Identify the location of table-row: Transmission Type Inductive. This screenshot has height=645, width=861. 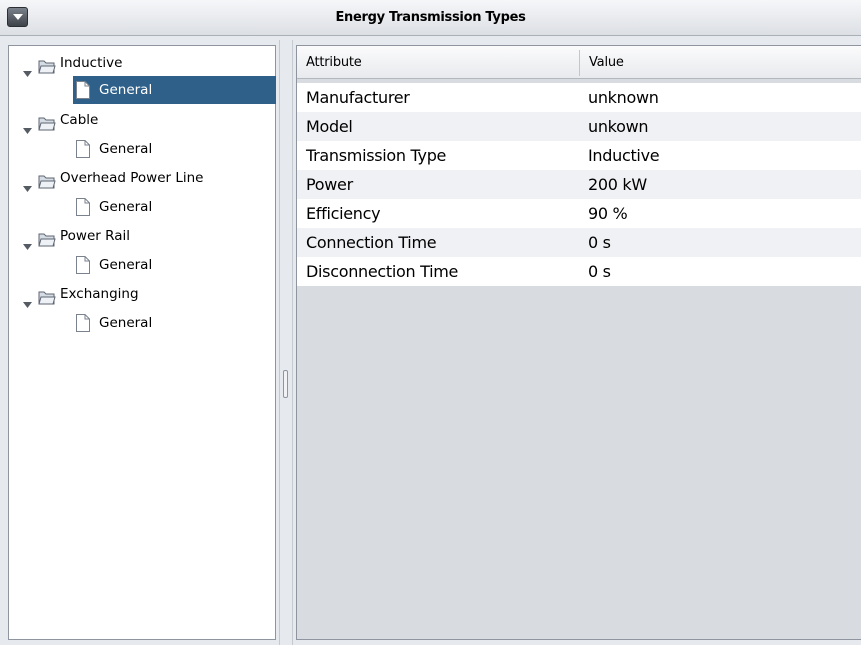
(579, 155).